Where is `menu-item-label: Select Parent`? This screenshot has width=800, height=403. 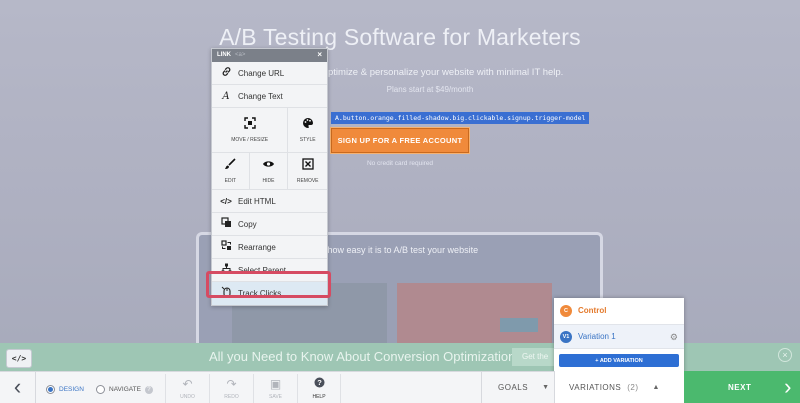 menu-item-label: Select Parent is located at coordinates (262, 270).